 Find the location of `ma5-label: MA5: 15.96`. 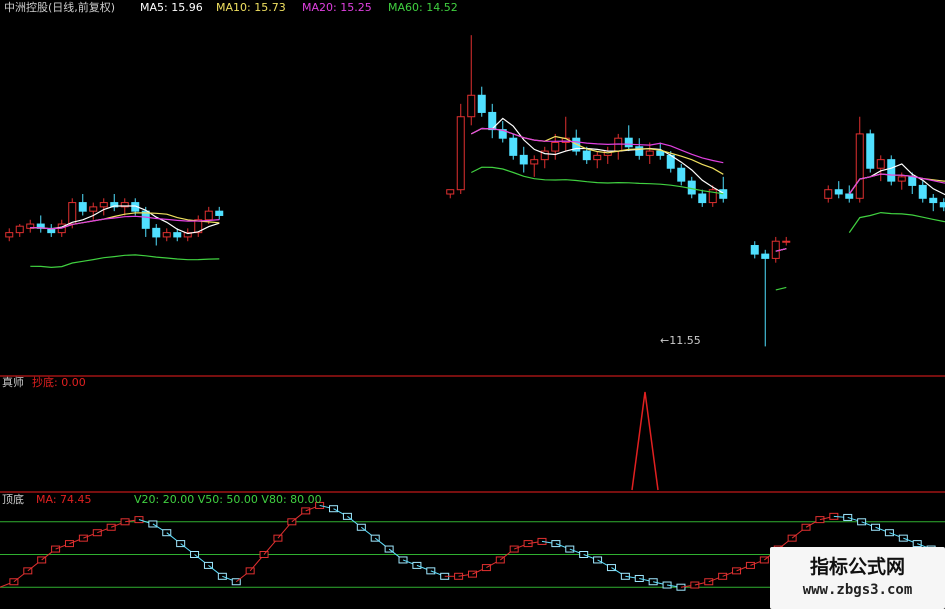

ma5-label: MA5: 15.96 is located at coordinates (171, 8).